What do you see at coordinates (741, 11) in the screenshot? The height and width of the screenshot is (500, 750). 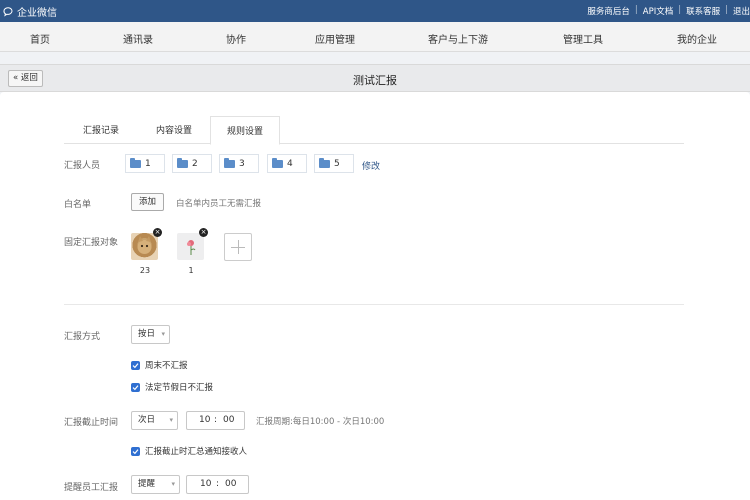 I see `link-logout: 退出` at bounding box center [741, 11].